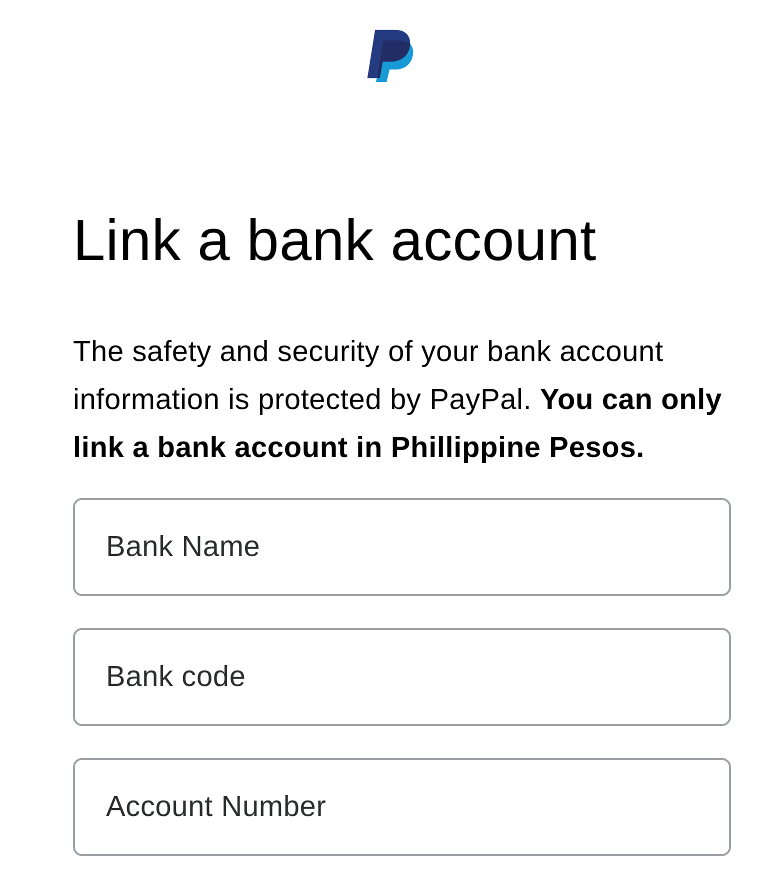  Describe the element at coordinates (335, 241) in the screenshot. I see `page-heading: Link a bank account` at that location.